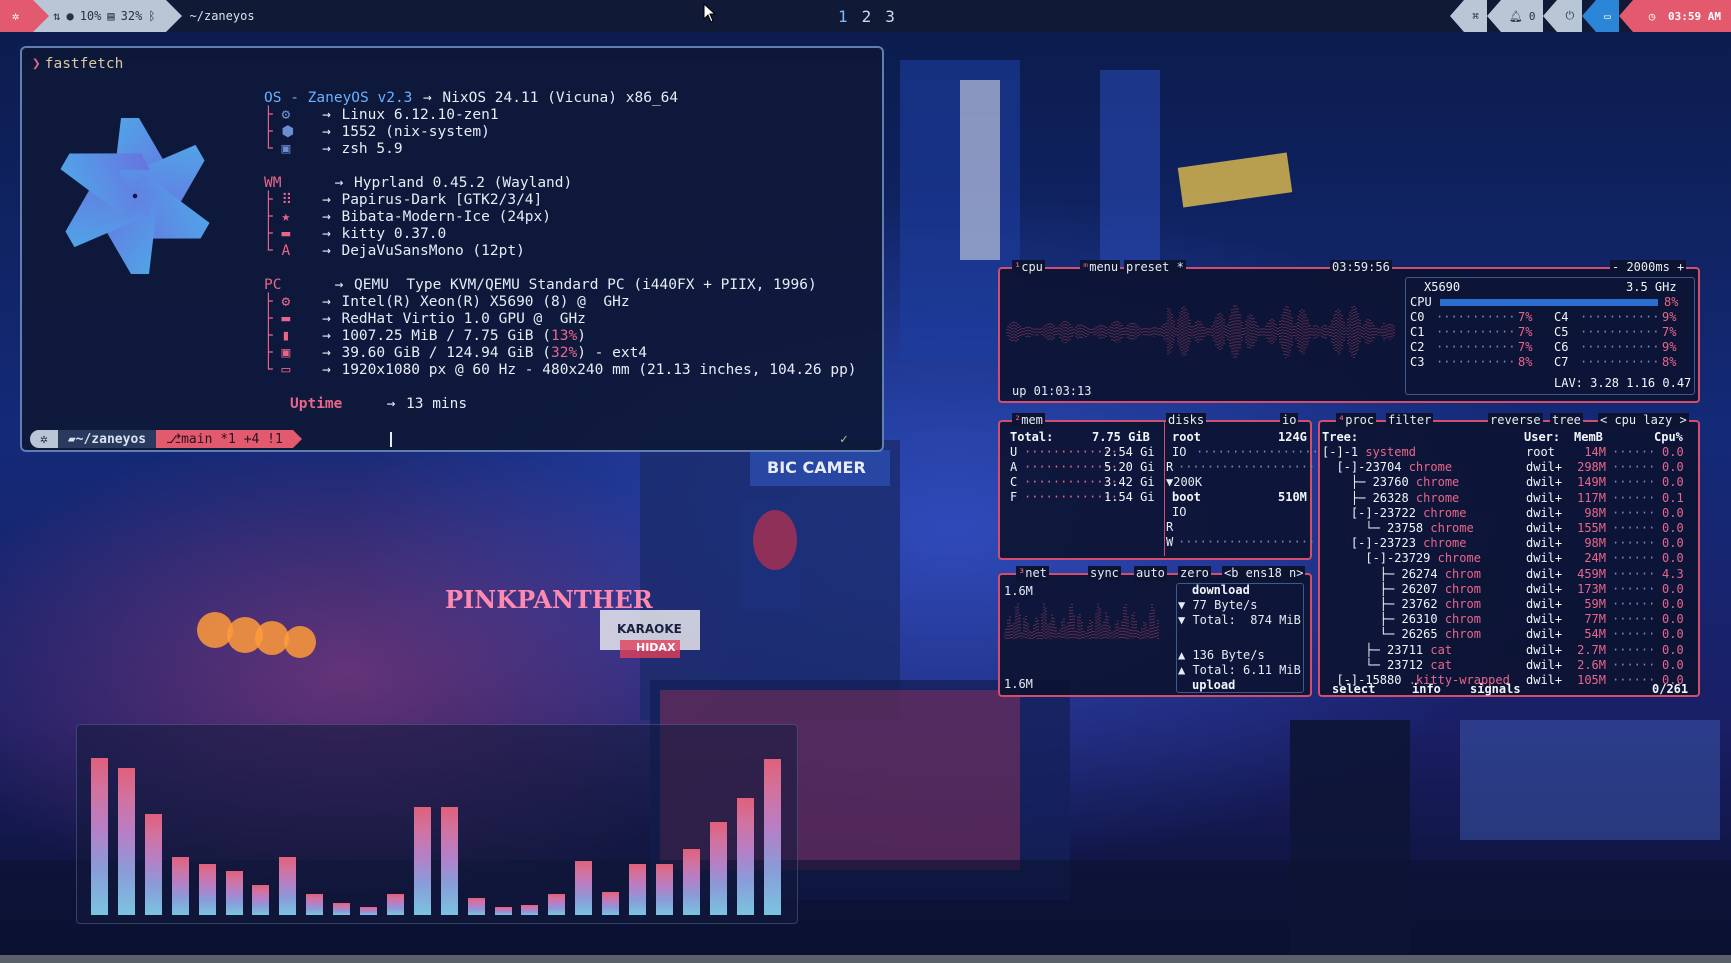 This screenshot has height=963, width=1731. Describe the element at coordinates (1515, 420) in the screenshot. I see `reverse-tab: reverse` at that location.